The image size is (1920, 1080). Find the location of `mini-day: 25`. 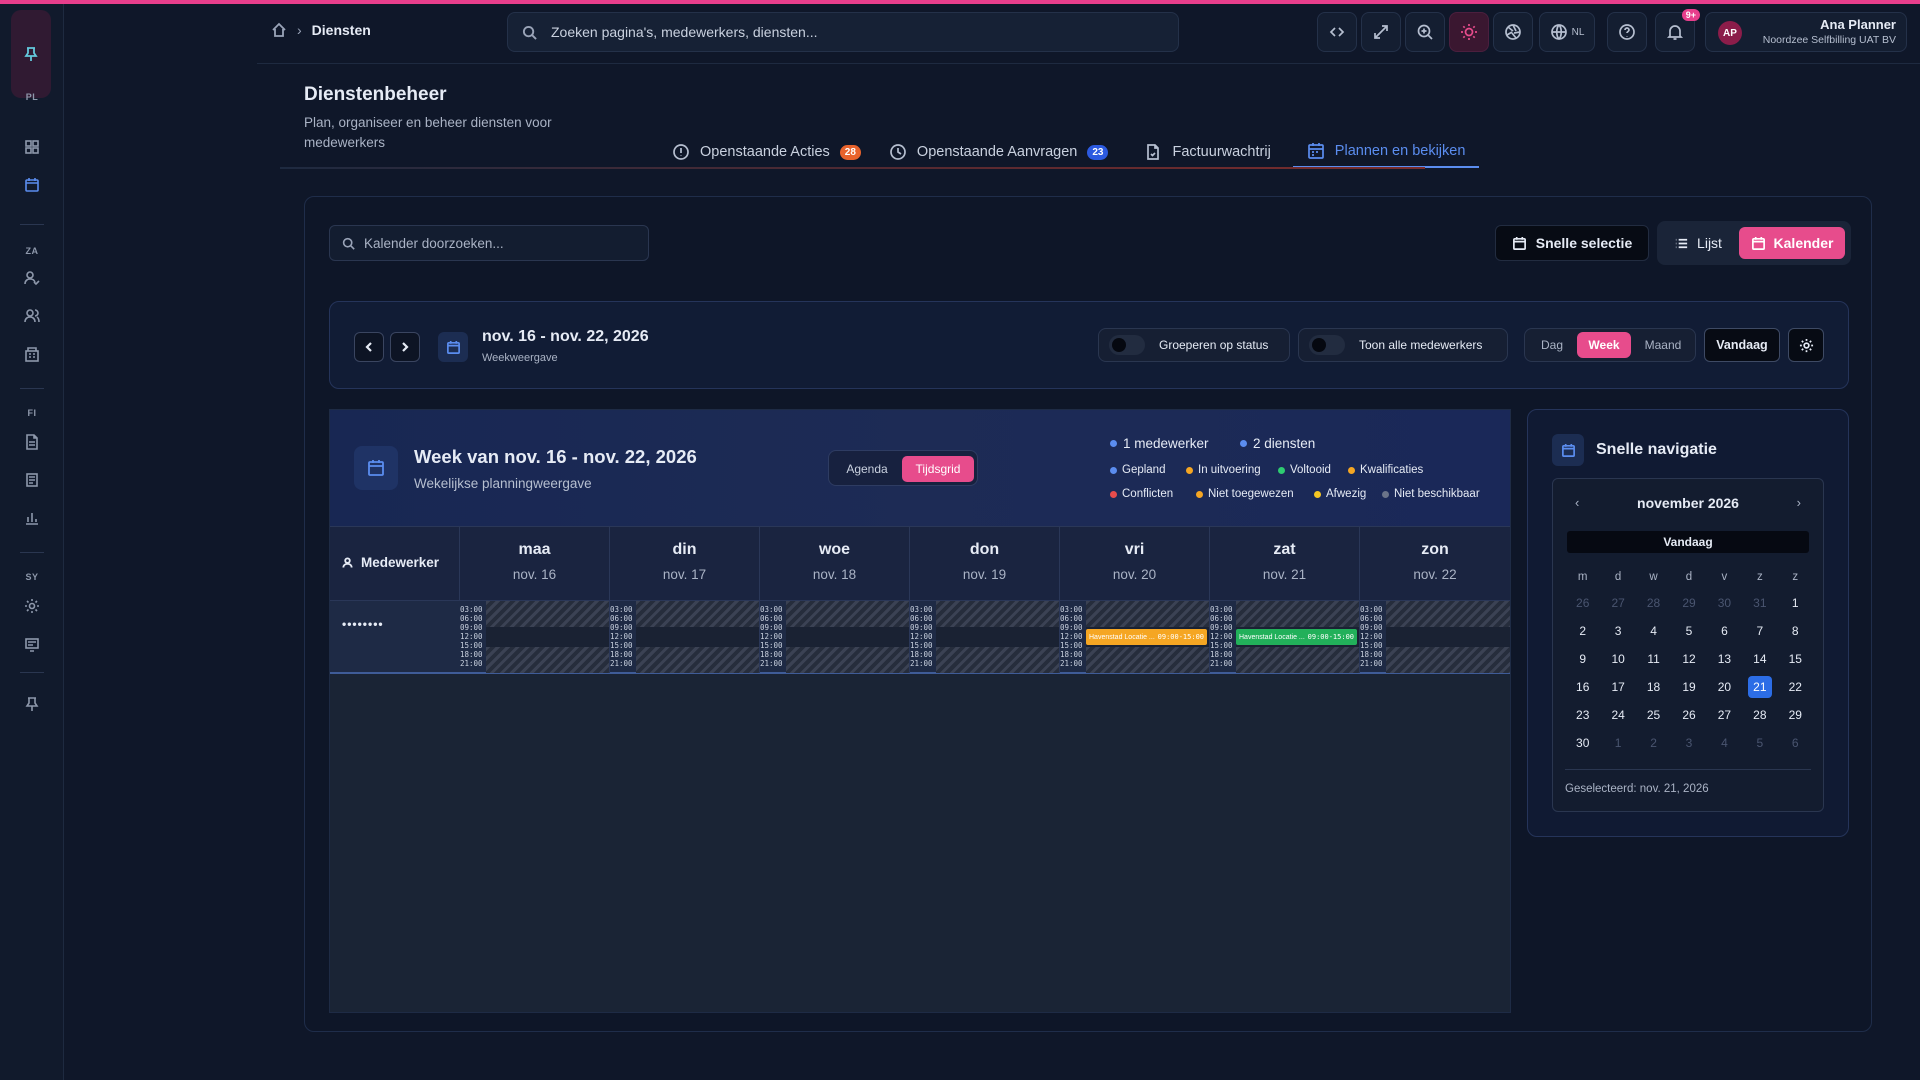

mini-day: 25 is located at coordinates (1653, 715).